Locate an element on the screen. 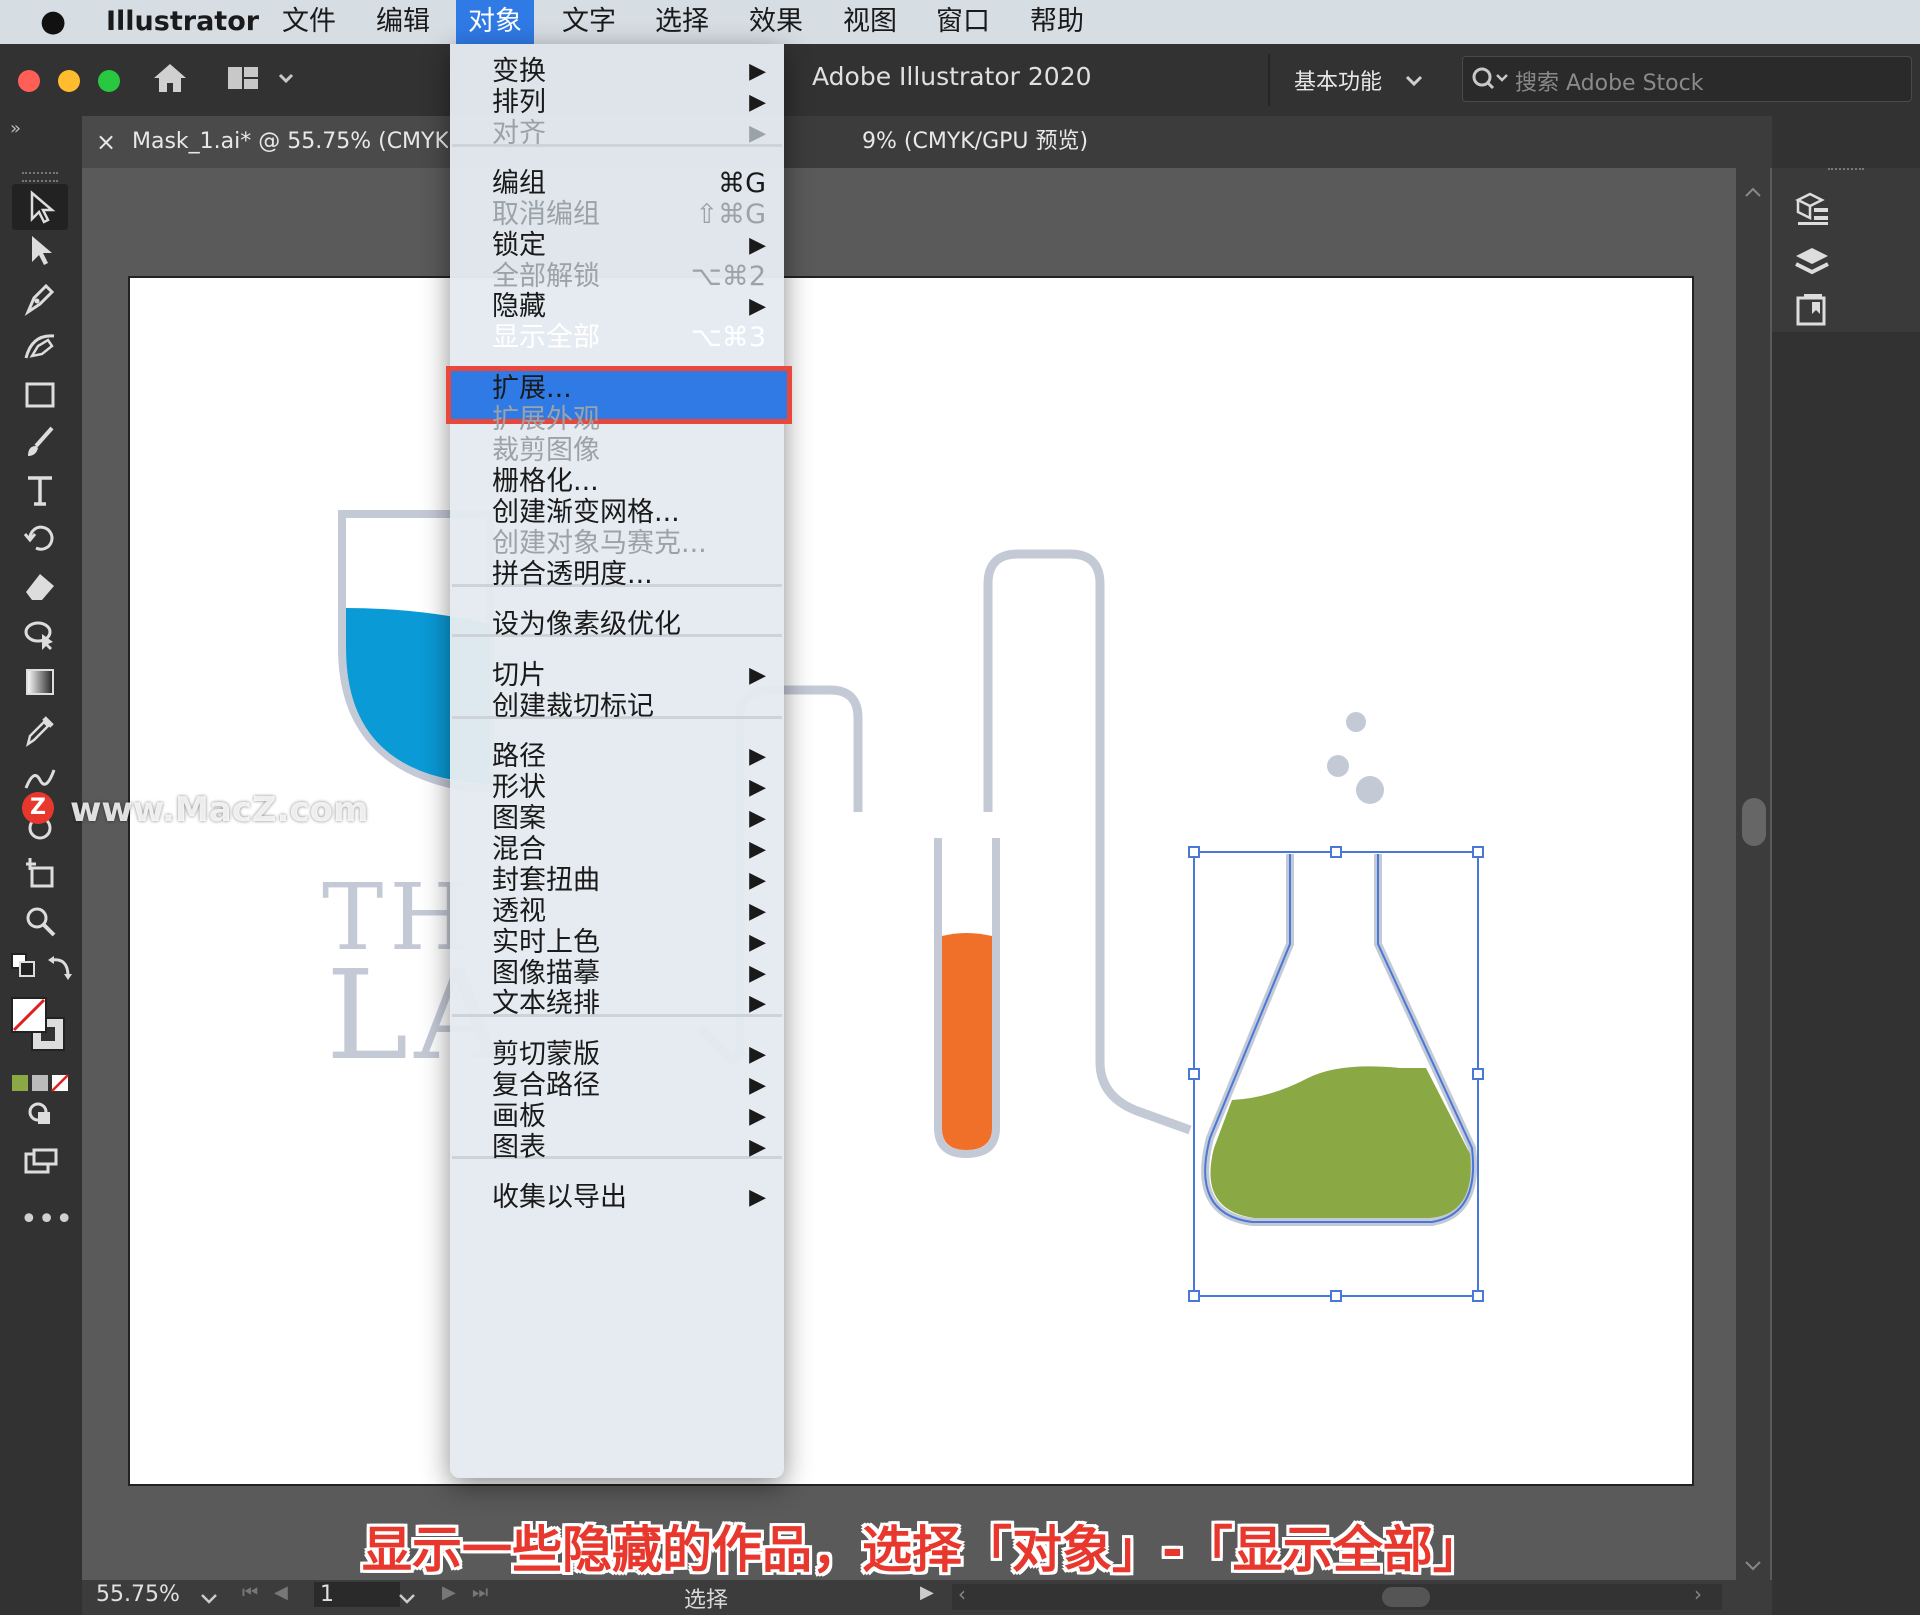 The width and height of the screenshot is (1920, 1615). direct-selection-tool-icon is located at coordinates (40, 252).